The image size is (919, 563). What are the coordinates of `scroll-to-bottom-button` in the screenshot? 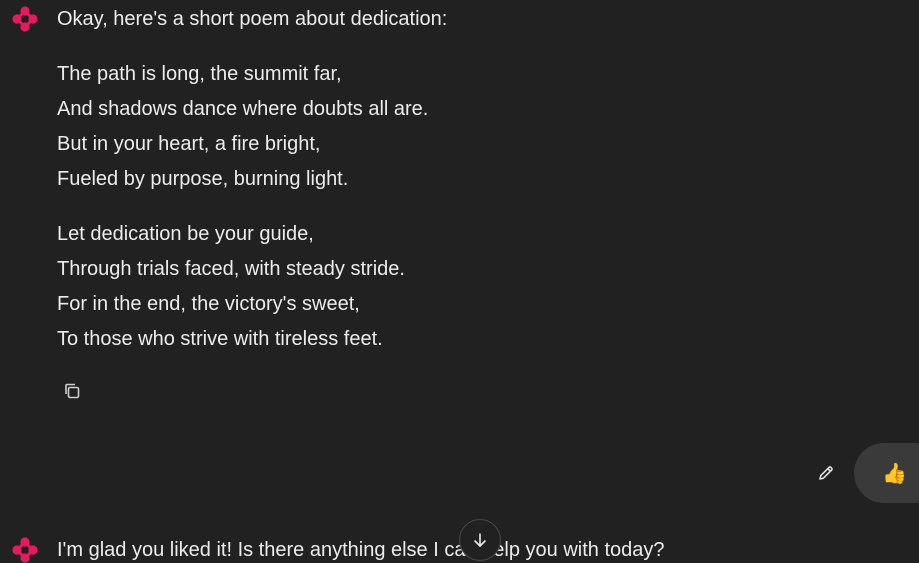 It's located at (480, 540).